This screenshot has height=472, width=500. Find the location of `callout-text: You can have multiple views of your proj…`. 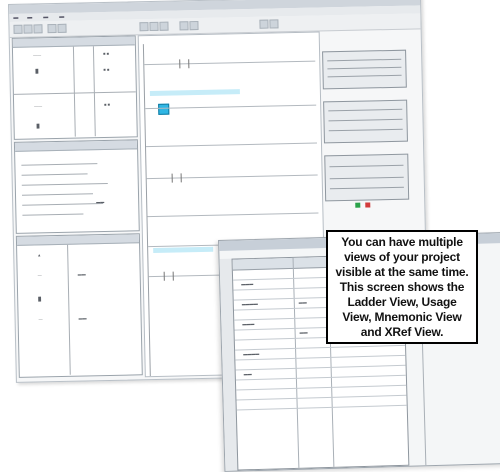

callout-text: You can have multiple views of your proj… is located at coordinates (402, 286).